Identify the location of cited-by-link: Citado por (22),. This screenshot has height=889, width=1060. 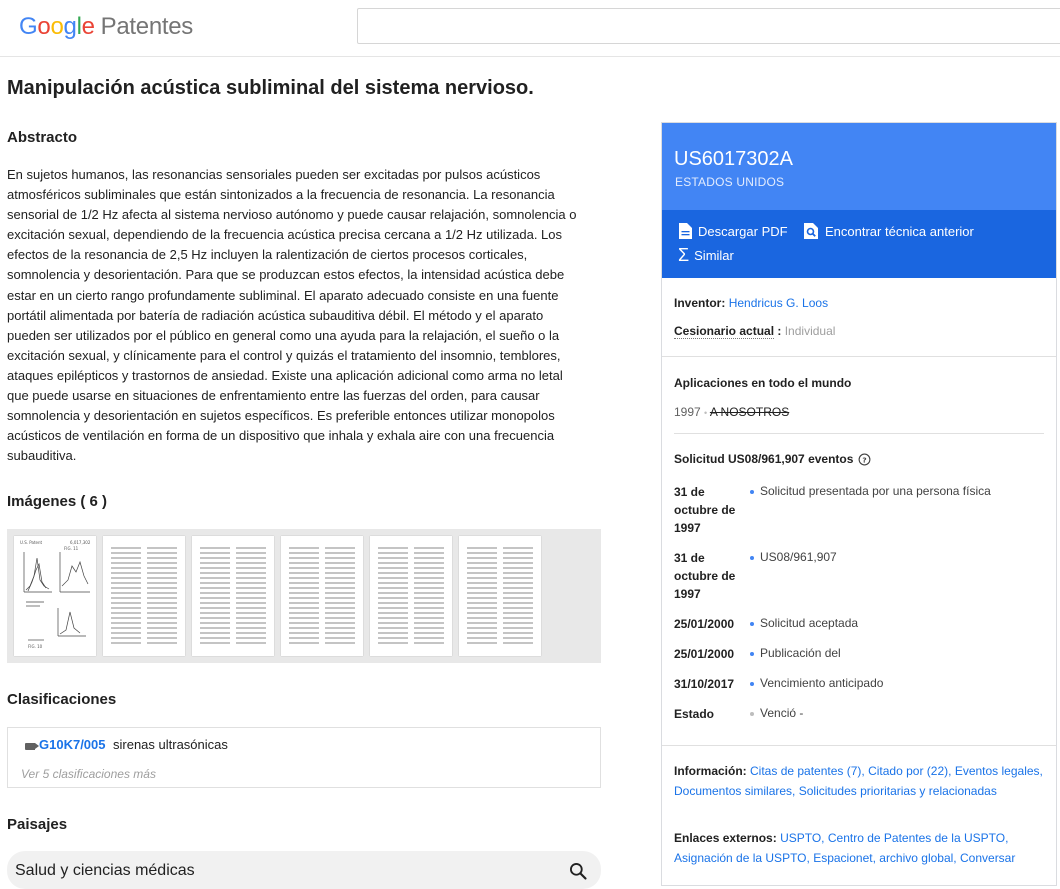
(909, 771).